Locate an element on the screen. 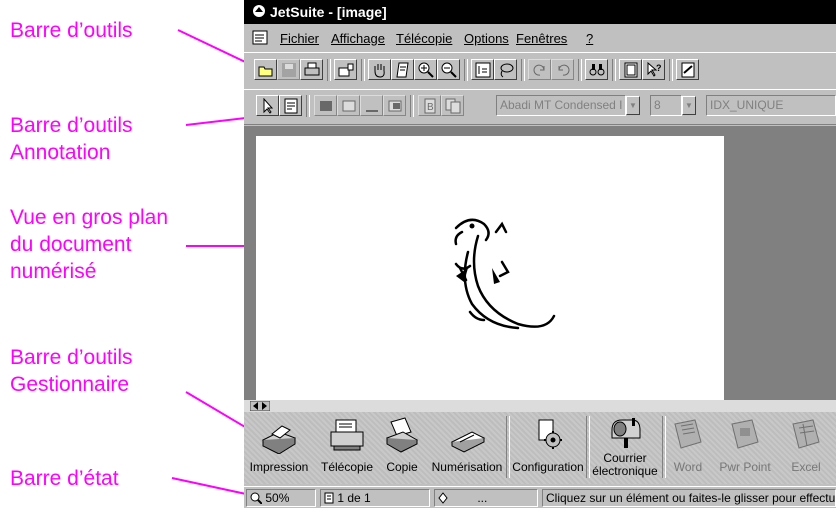  zoom-out-icon is located at coordinates (449, 70).